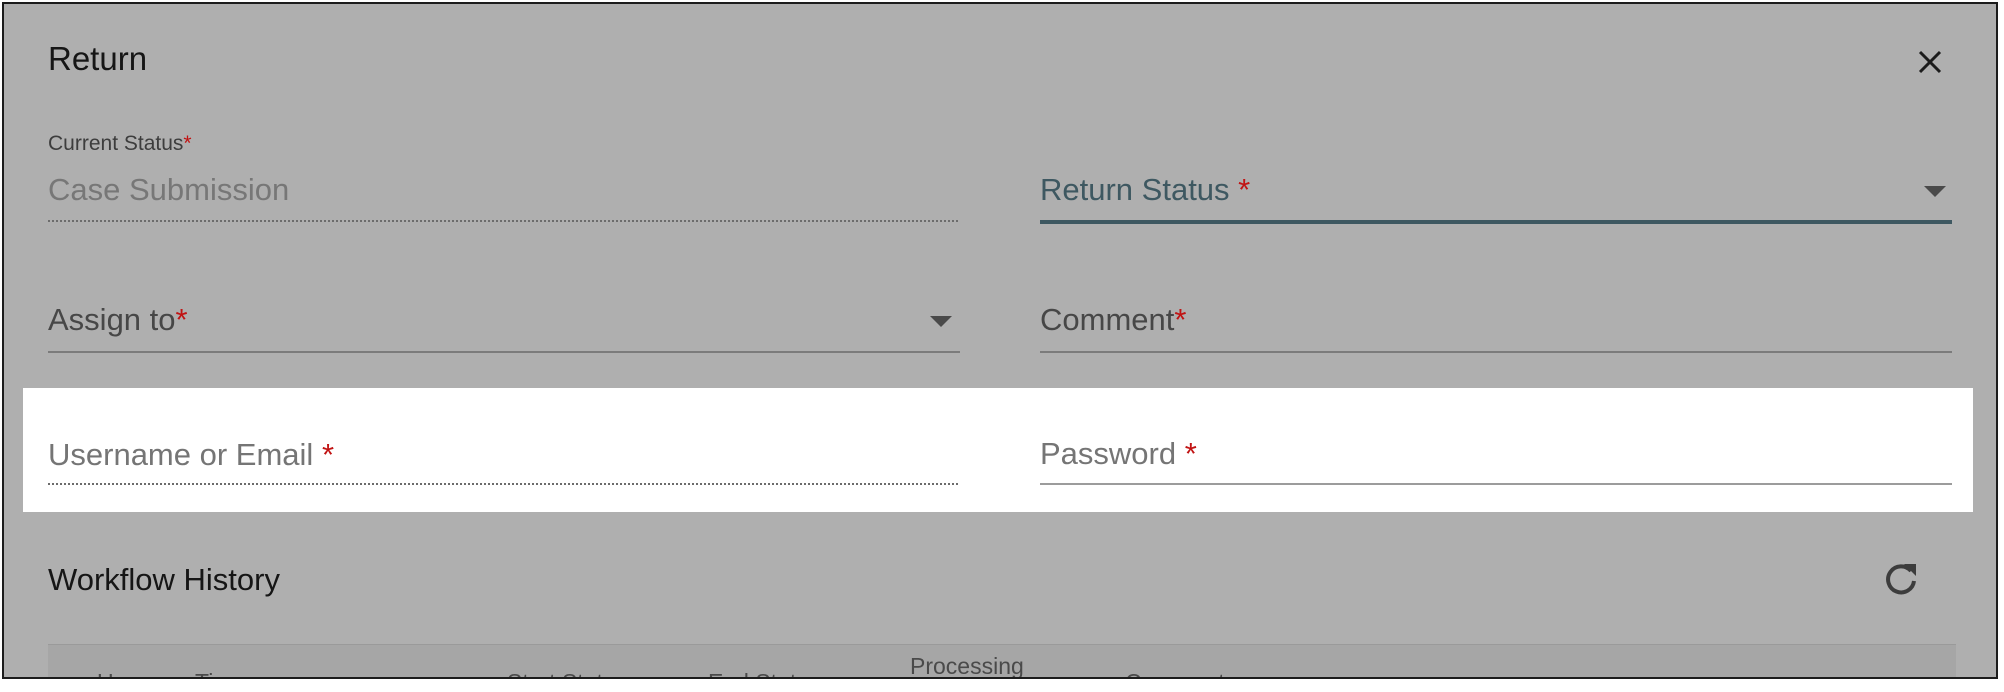 This screenshot has width=2004, height=692. What do you see at coordinates (98, 58) in the screenshot?
I see `dialog-title: Return` at bounding box center [98, 58].